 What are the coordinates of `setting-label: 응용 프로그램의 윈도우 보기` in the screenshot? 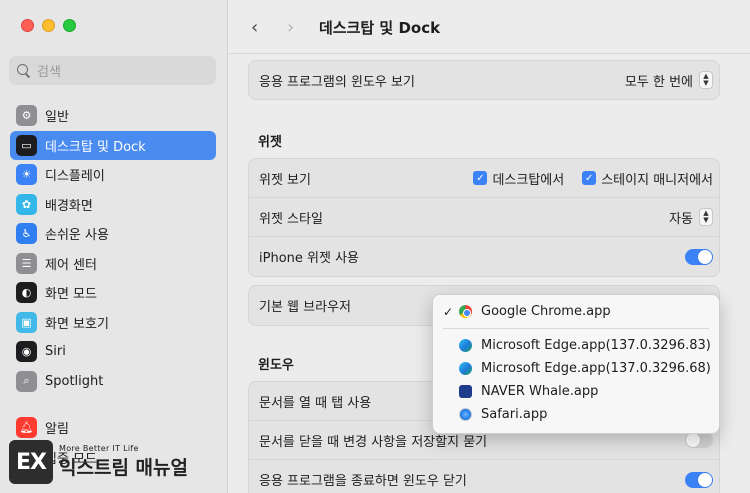 It's located at (337, 82).